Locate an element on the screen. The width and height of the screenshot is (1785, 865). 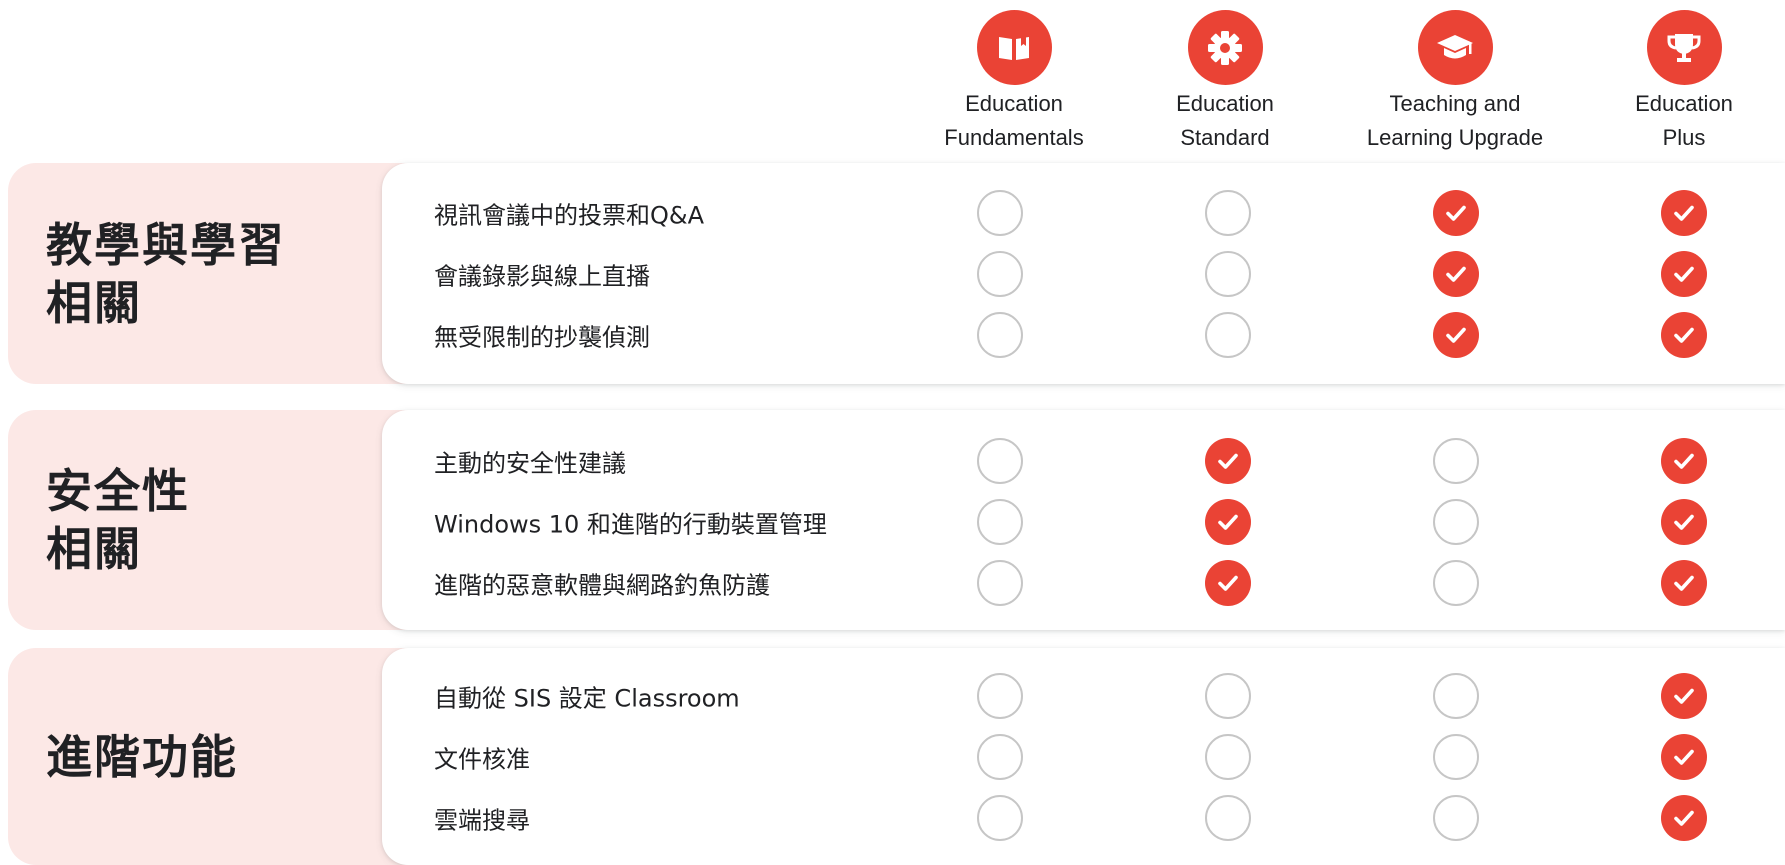
feature-row: 文件核准 is located at coordinates (896, 756).